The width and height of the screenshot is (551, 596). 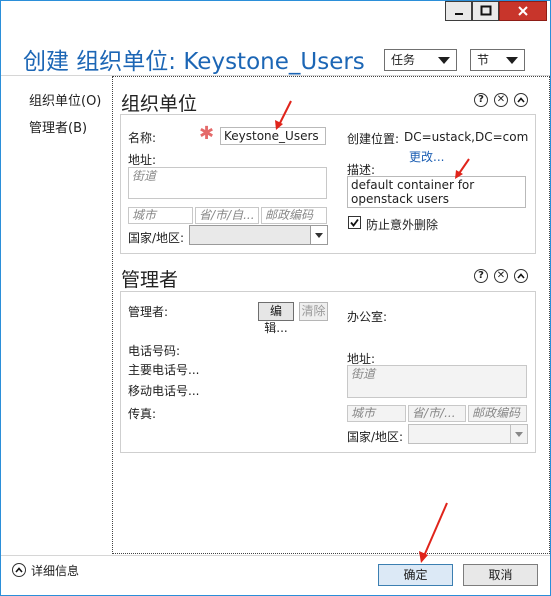 I want to click on create-in-value: DC=ustack,DC=com, so click(x=466, y=137).